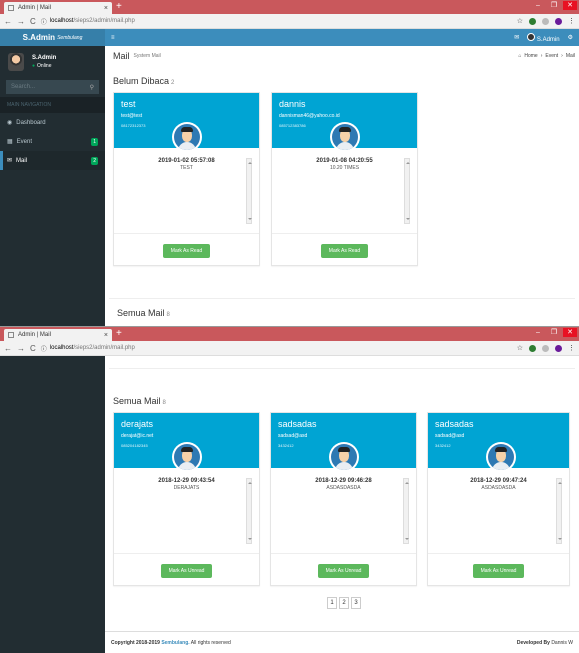  What do you see at coordinates (10, 142) in the screenshot?
I see `calendar-icon: ▦` at bounding box center [10, 142].